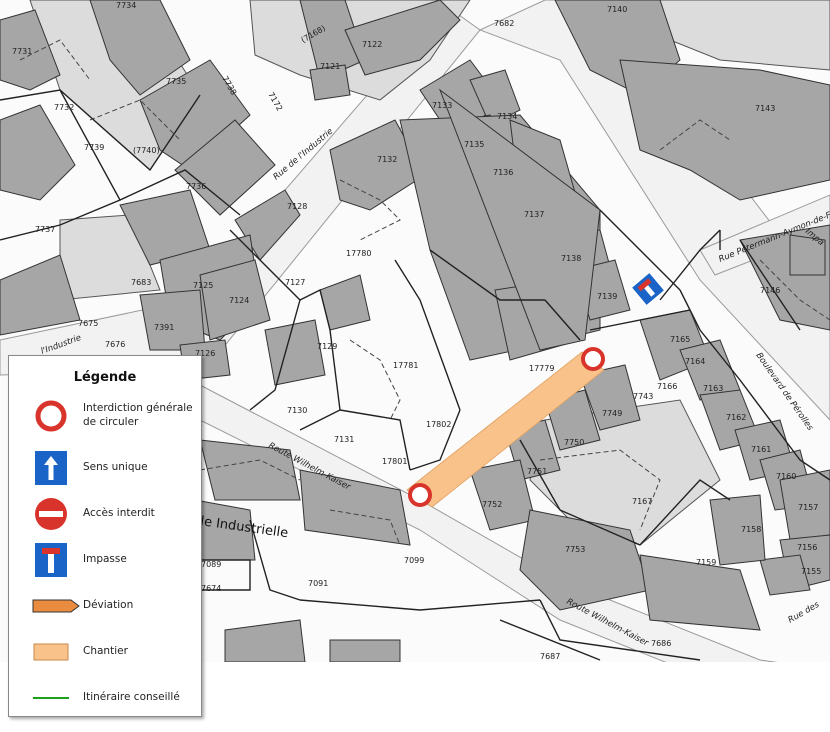 The width and height of the screenshot is (830, 732). What do you see at coordinates (808, 507) in the screenshot?
I see `parcel-label: 7157` at bounding box center [808, 507].